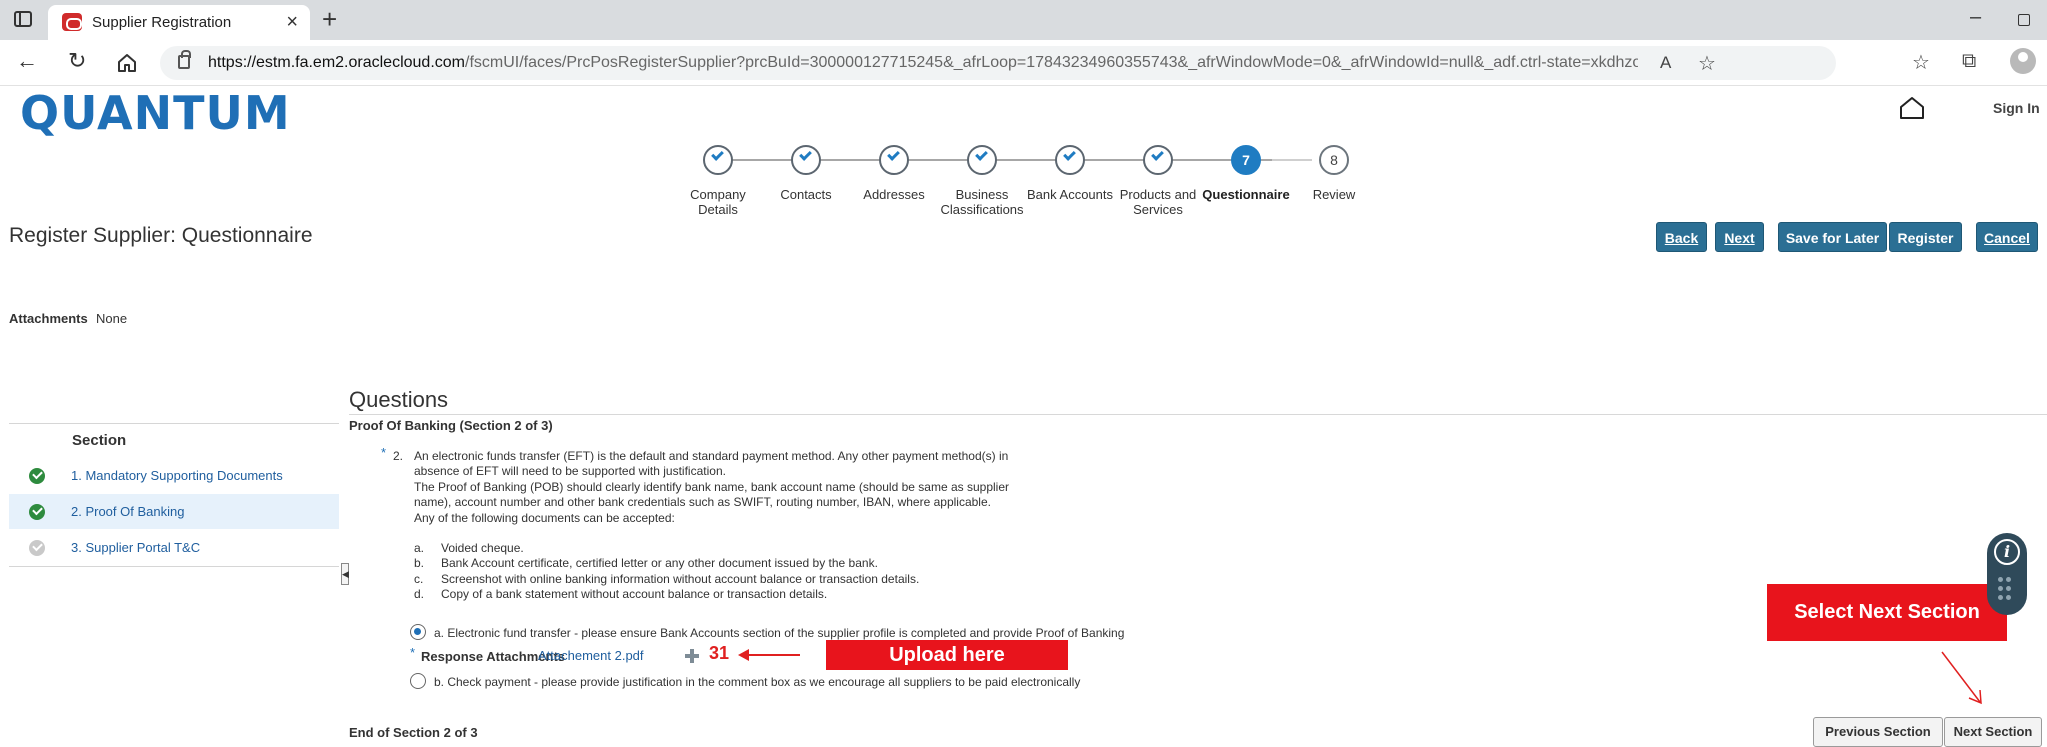 The height and width of the screenshot is (747, 2047). Describe the element at coordinates (48, 318) in the screenshot. I see `attachments-label: Attachments` at that location.